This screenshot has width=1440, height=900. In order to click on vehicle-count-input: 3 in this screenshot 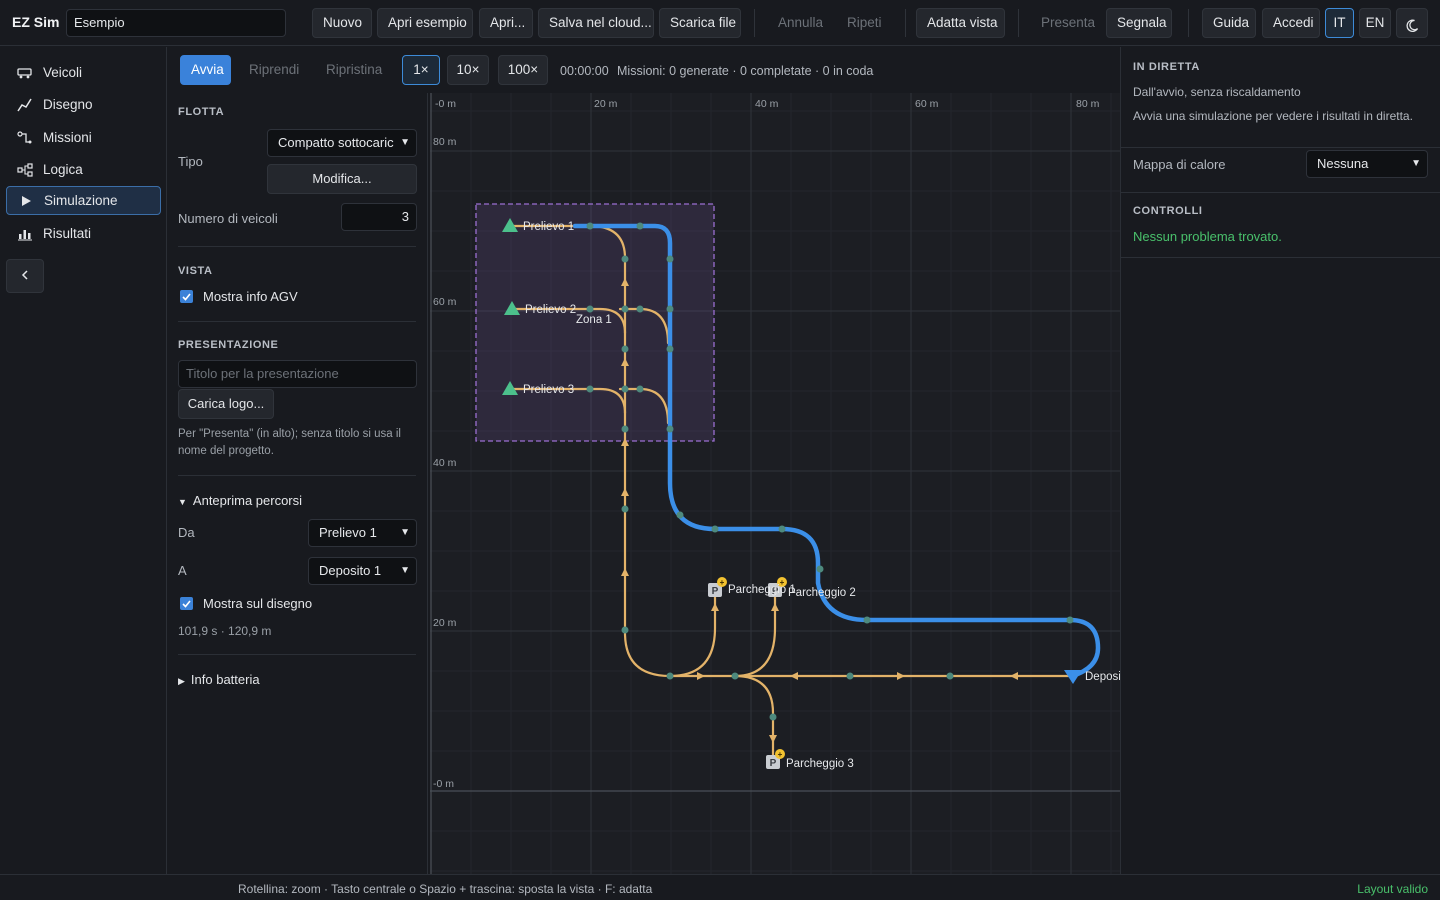, I will do `click(379, 217)`.